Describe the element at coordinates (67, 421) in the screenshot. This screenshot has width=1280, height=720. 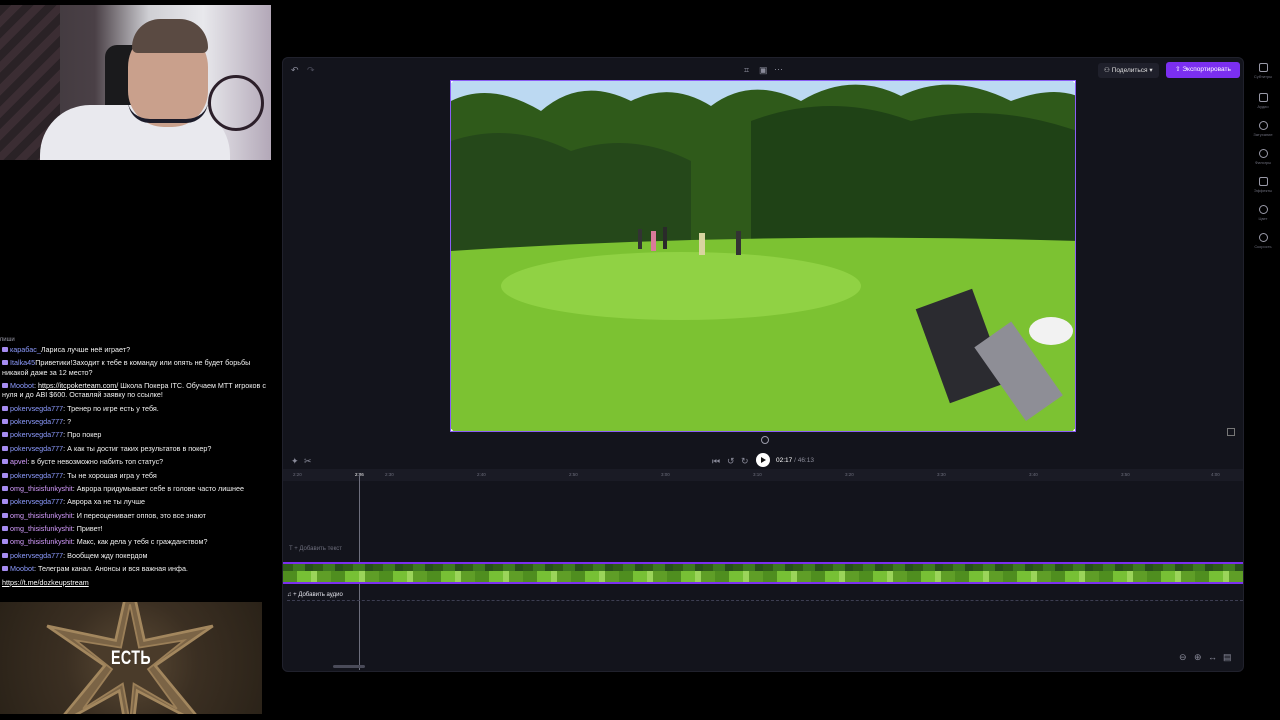
I see `chat-text: : ?` at that location.